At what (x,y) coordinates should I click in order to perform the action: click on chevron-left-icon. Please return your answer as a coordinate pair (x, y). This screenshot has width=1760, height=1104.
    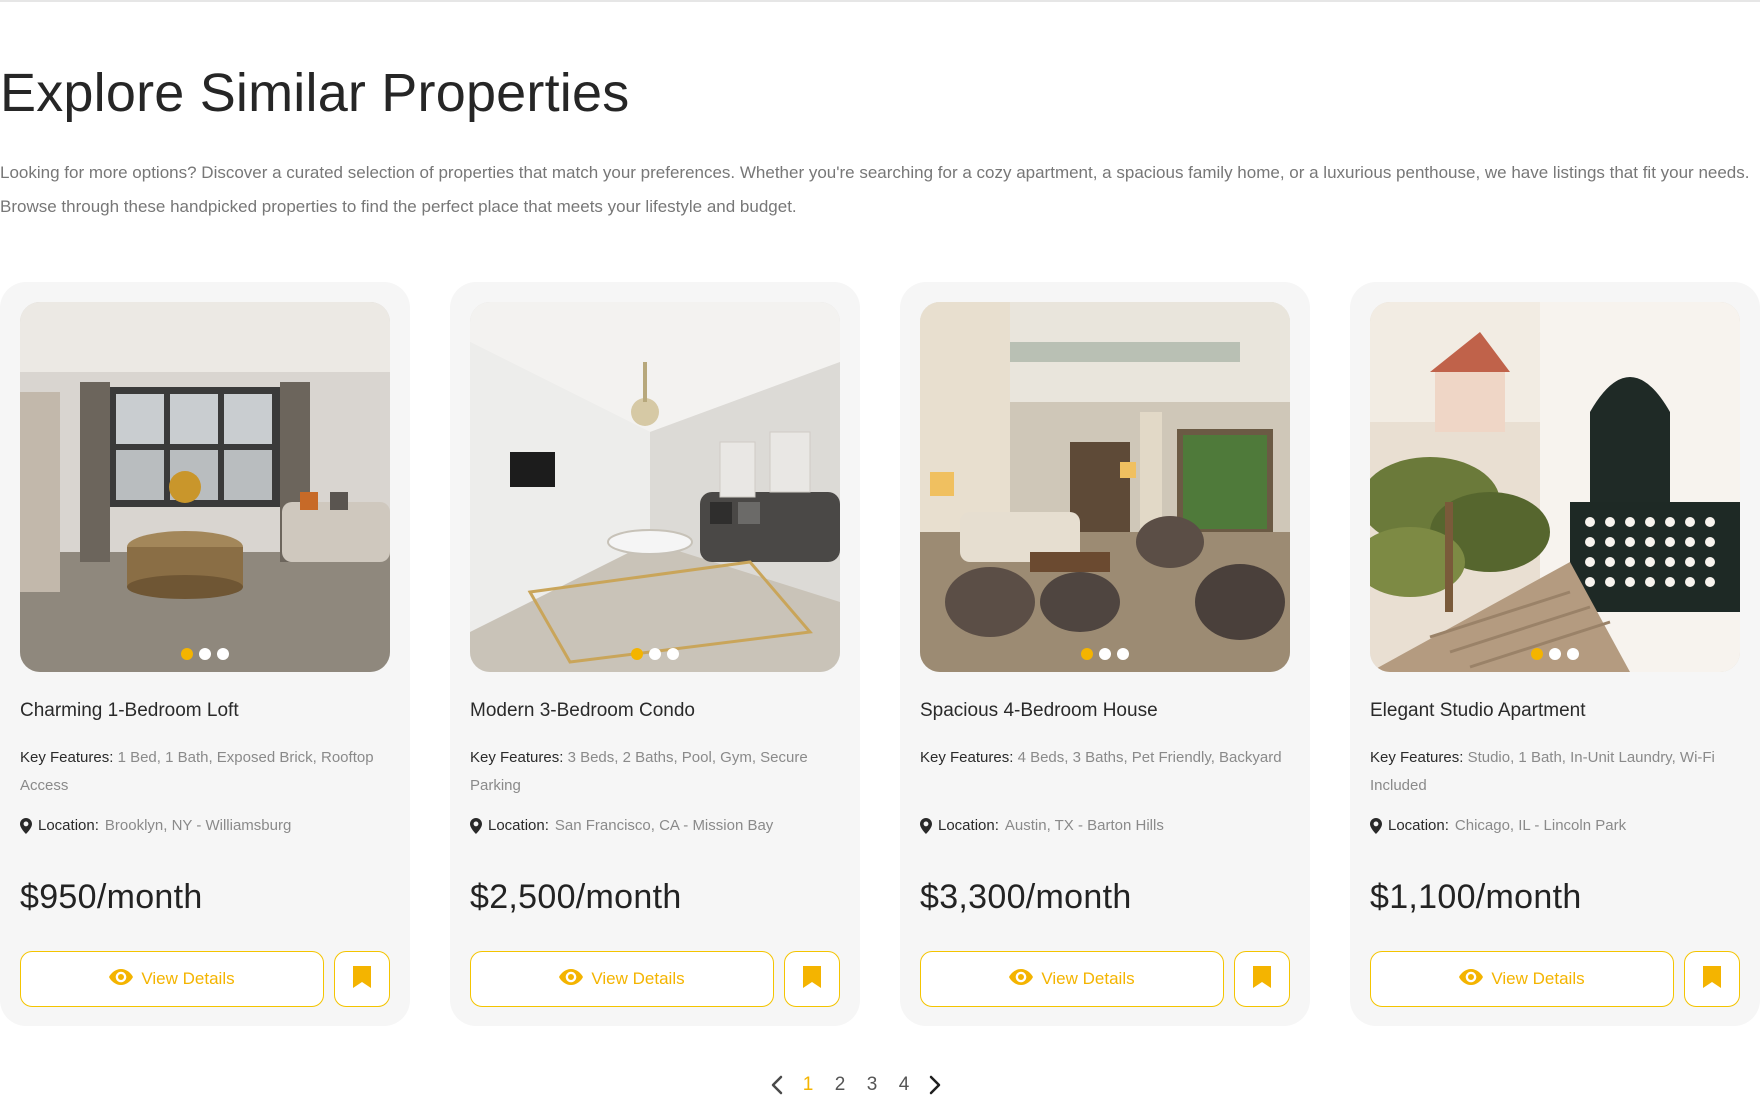
    Looking at the image, I should click on (777, 1085).